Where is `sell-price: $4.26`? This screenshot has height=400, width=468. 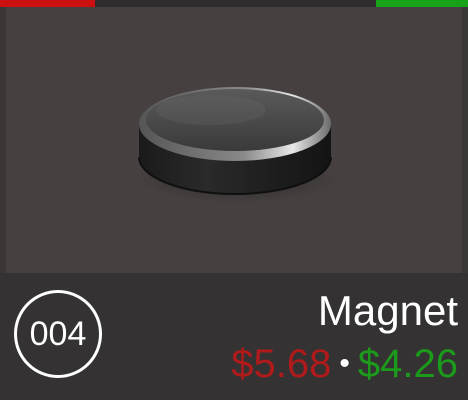
sell-price: $4.26 is located at coordinates (407, 364).